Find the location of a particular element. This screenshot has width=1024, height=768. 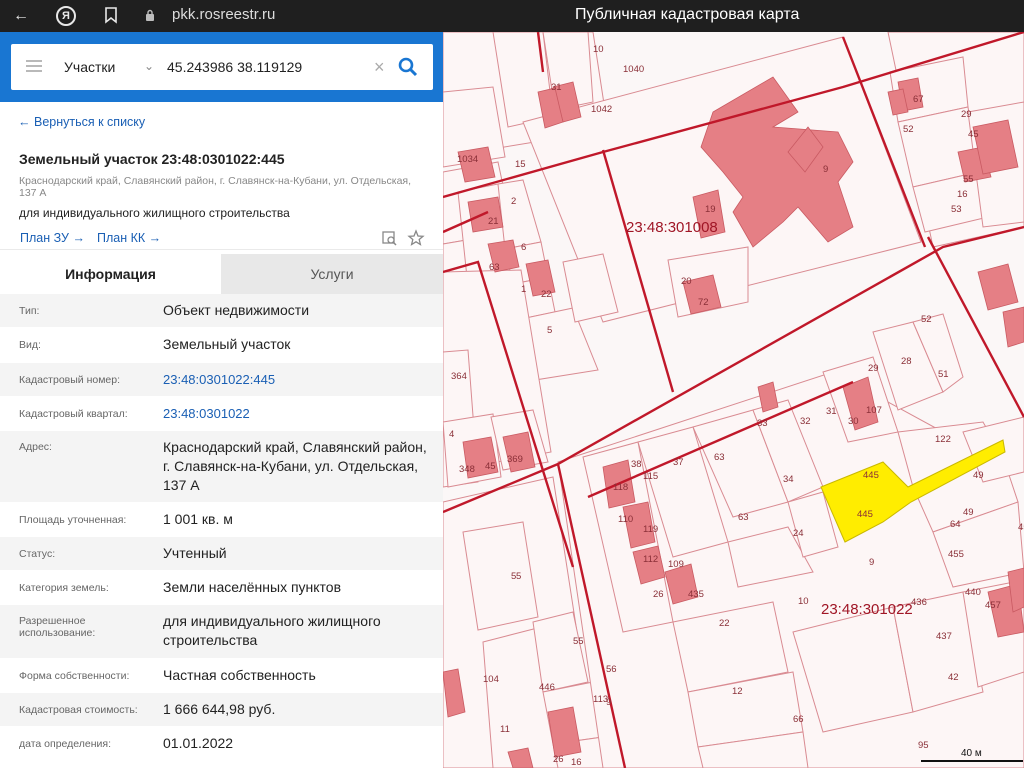

property-value: Частная собственность is located at coordinates (239, 675).